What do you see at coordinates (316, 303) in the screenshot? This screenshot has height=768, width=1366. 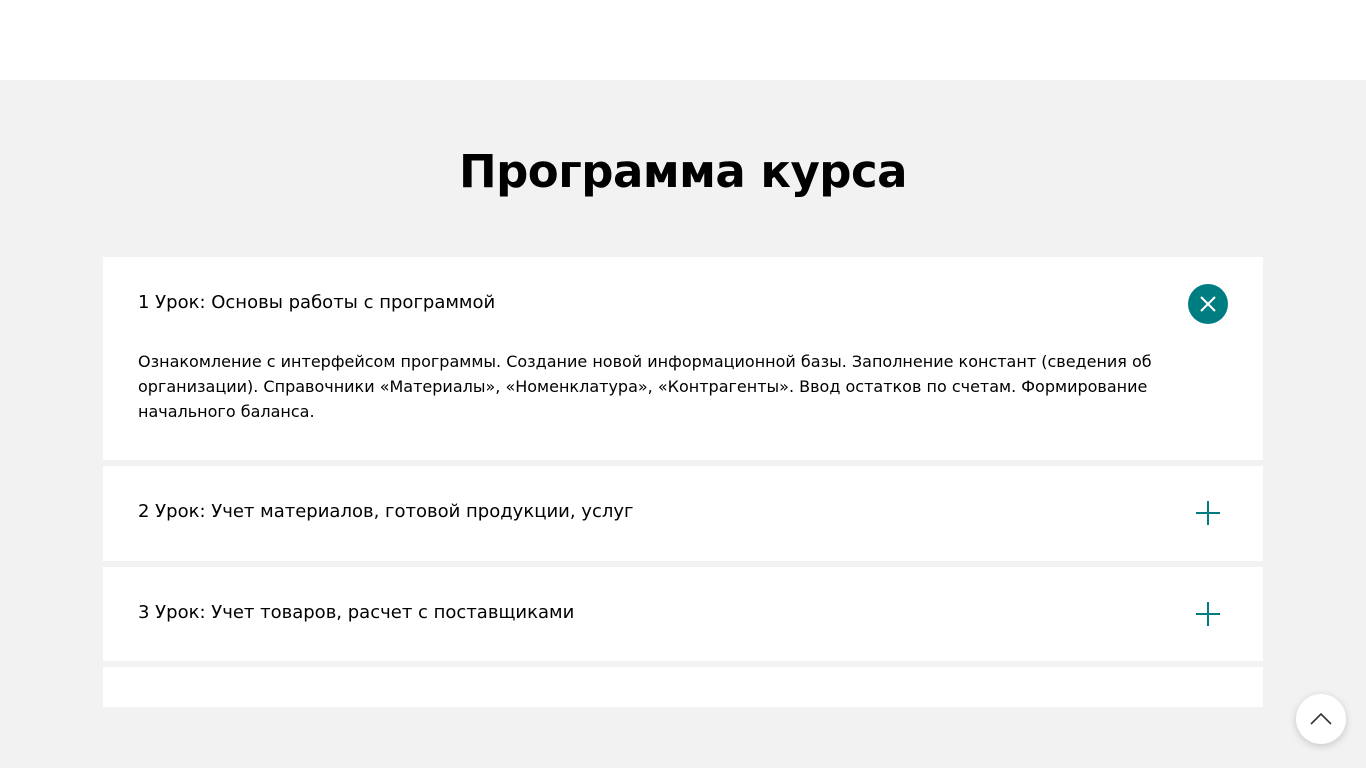 I see `accordion-item-title: 1 Урок: Основы работы с программой` at bounding box center [316, 303].